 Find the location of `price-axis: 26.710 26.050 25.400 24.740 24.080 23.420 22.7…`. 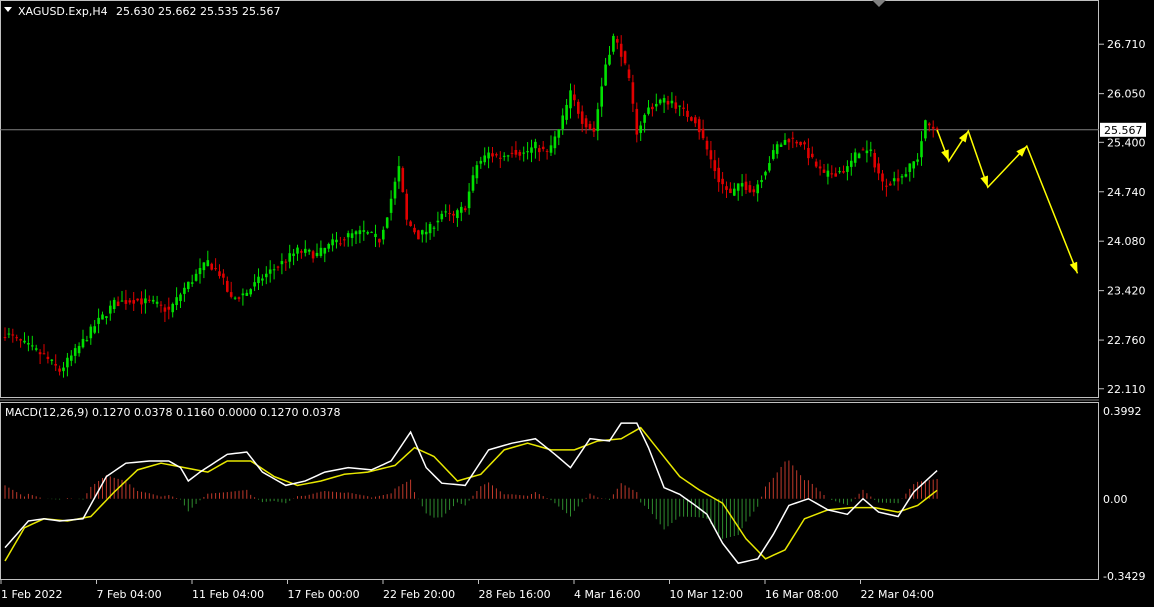

price-axis: 26.710 26.050 25.400 24.740 24.080 23.420 22.7… is located at coordinates (1122, 217).